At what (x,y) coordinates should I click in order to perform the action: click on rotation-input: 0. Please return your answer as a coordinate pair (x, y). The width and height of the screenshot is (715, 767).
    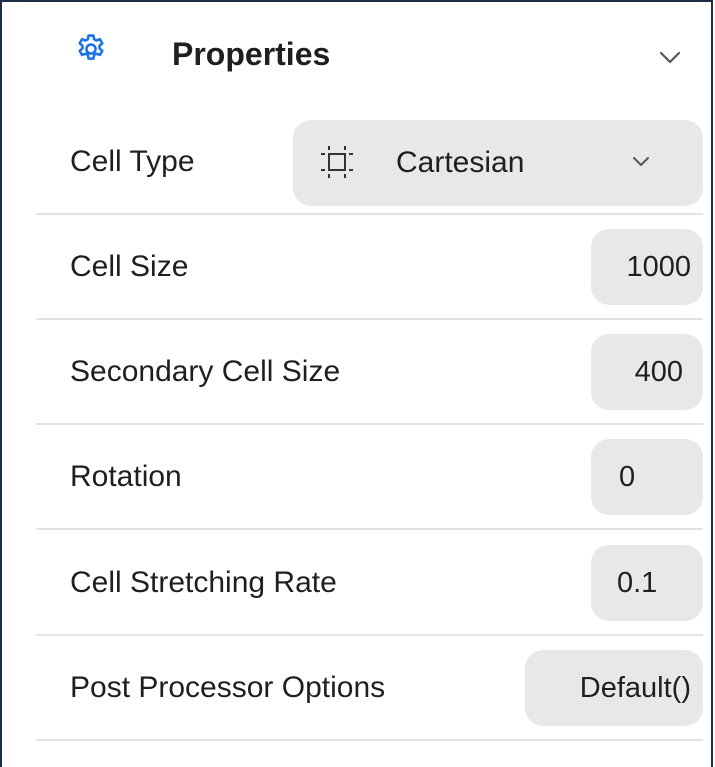
    Looking at the image, I should click on (647, 477).